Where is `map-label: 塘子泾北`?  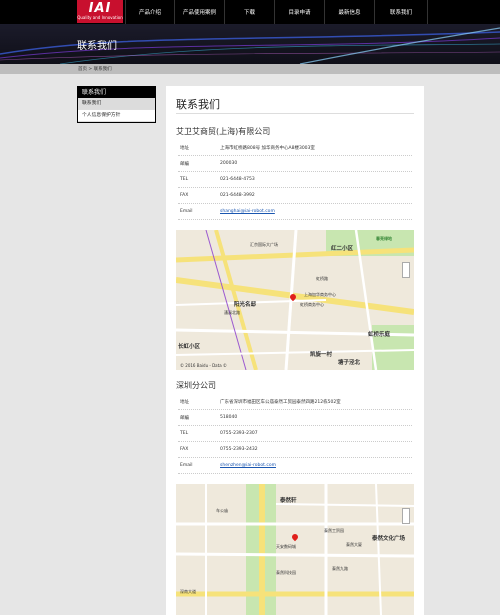
map-label: 塘子泾北 is located at coordinates (349, 363).